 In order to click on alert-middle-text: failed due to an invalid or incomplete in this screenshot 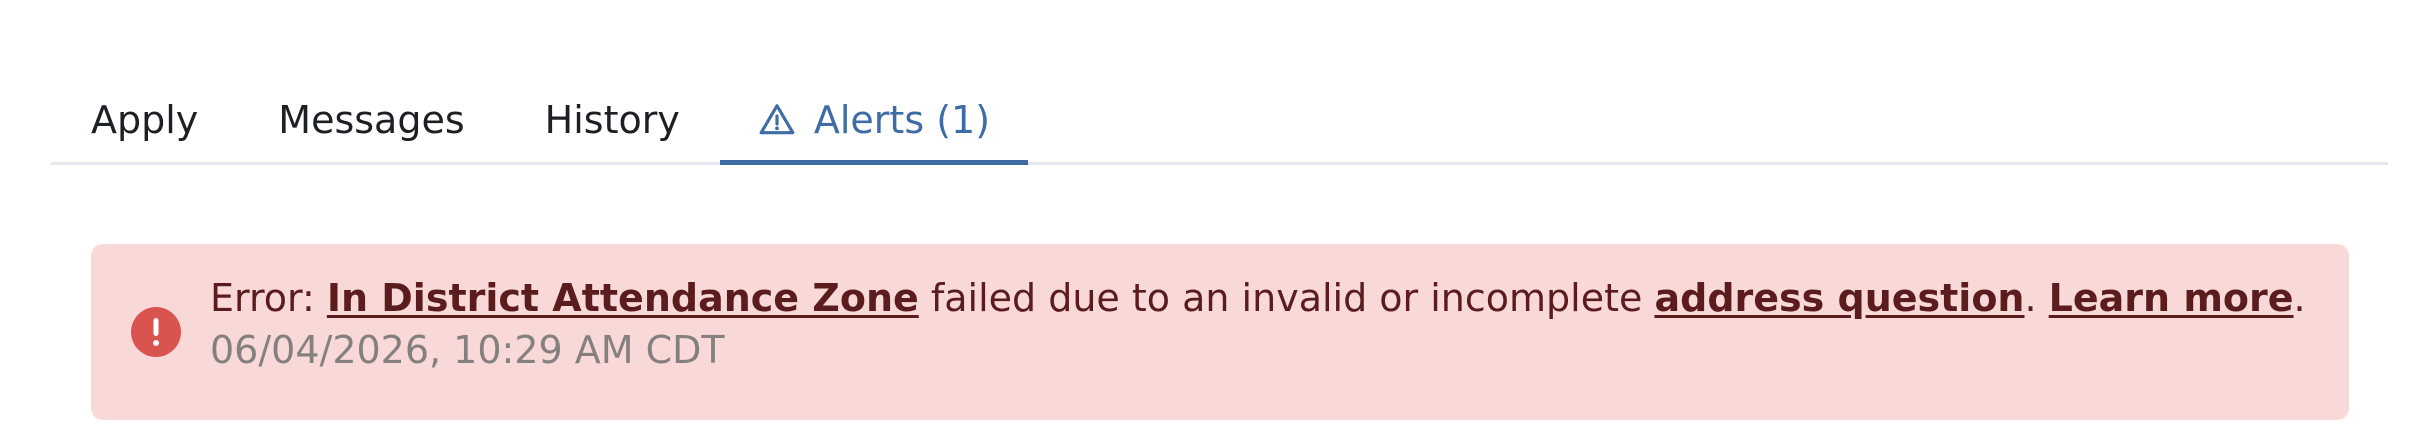, I will do `click(1286, 298)`.